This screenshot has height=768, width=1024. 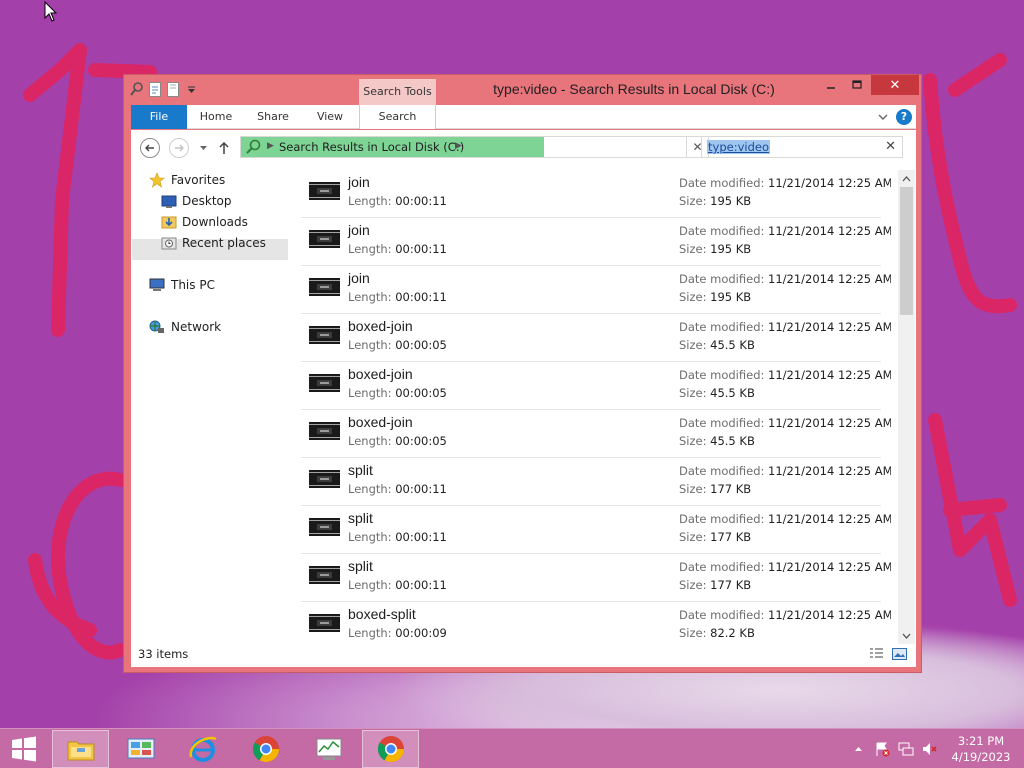 I want to click on properties-icon, so click(x=155, y=89).